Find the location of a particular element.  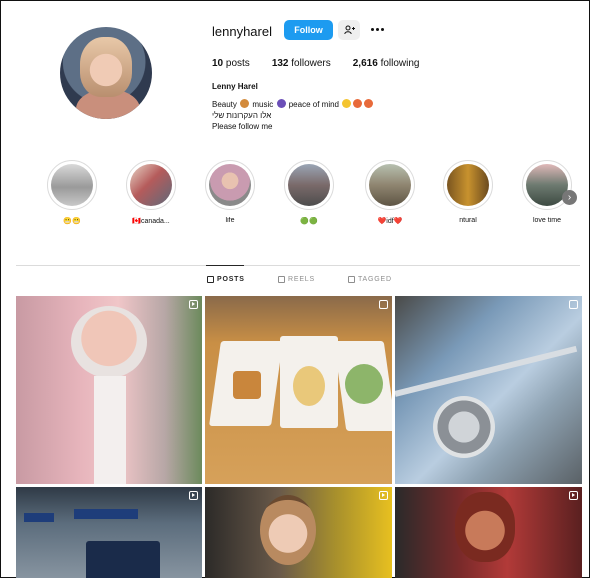

profile-stats: 10 posts 132 followers 2,616 following is located at coordinates (326, 63).